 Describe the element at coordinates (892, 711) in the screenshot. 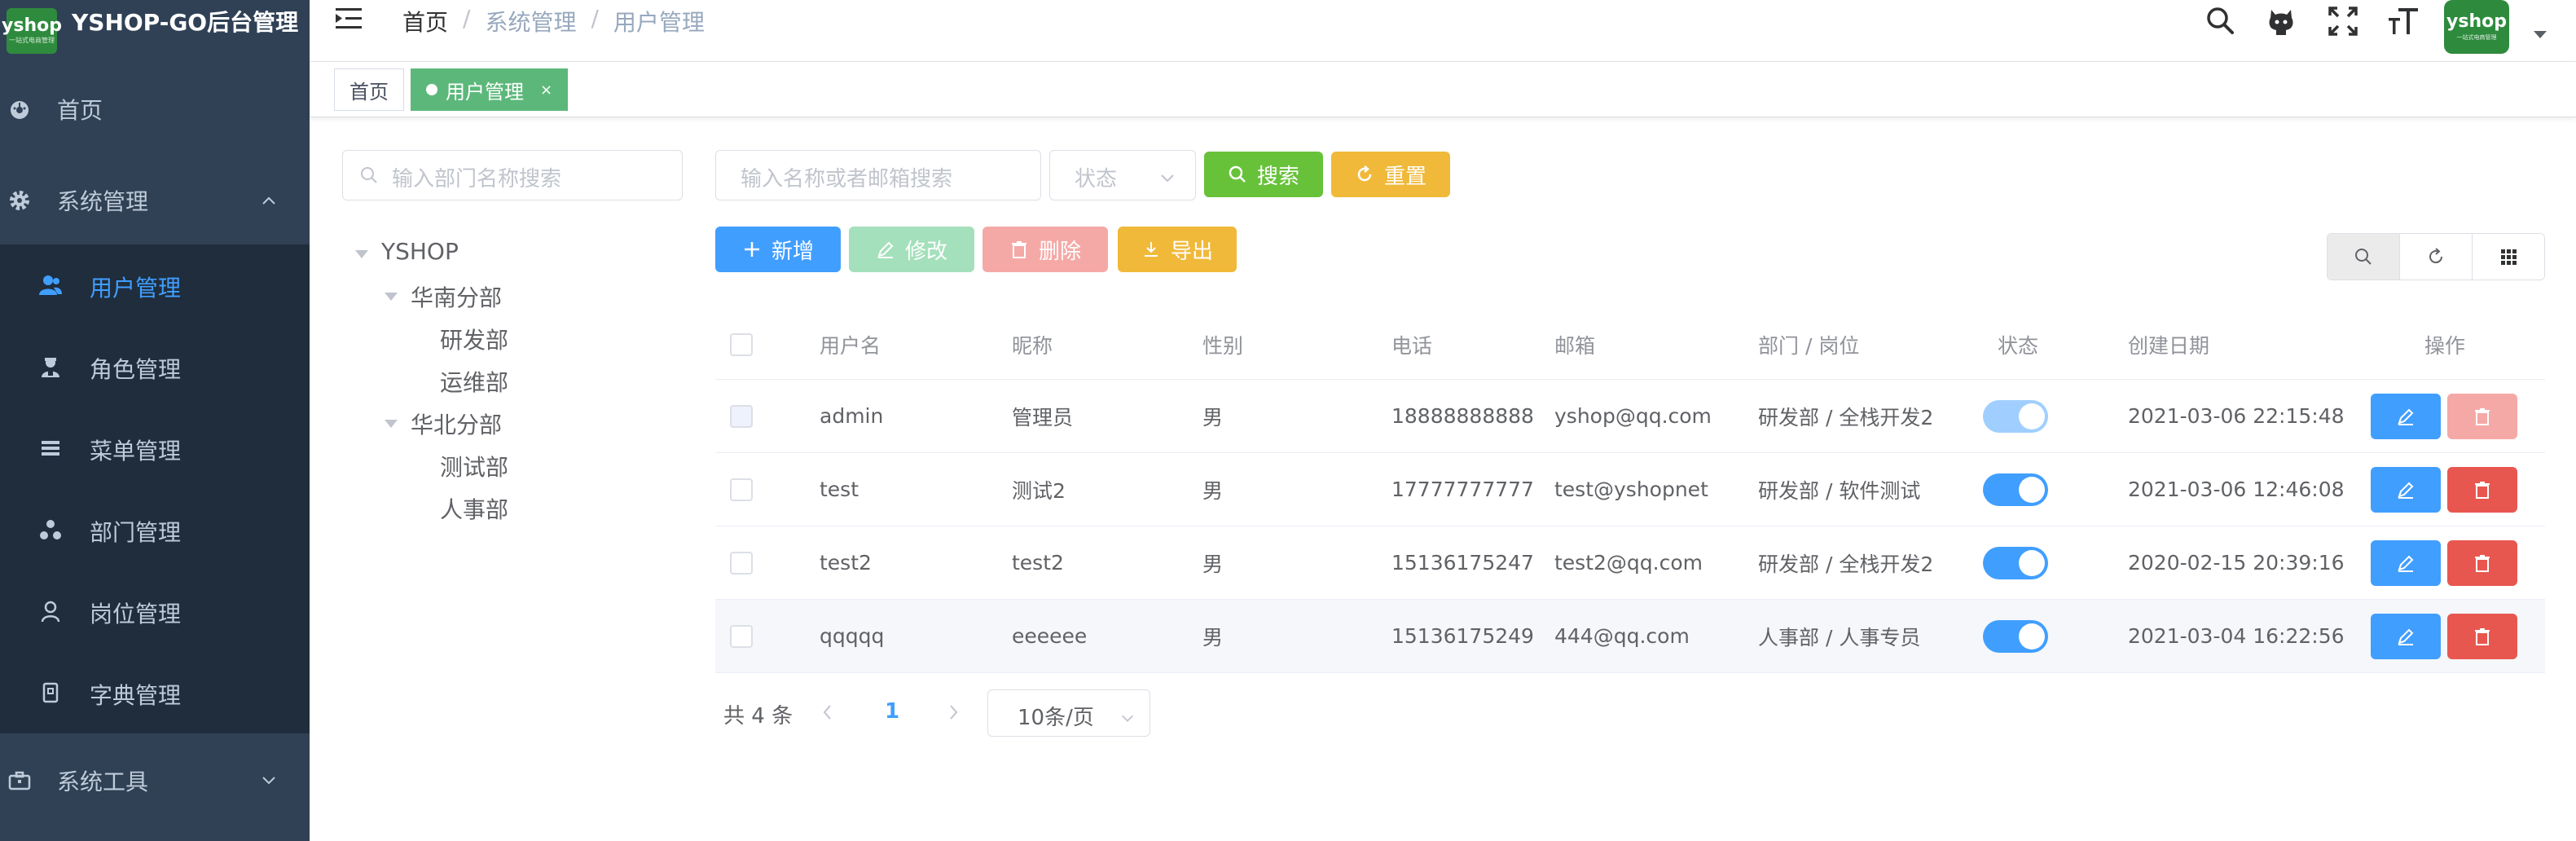

I see `pagination-page-1: 1` at that location.